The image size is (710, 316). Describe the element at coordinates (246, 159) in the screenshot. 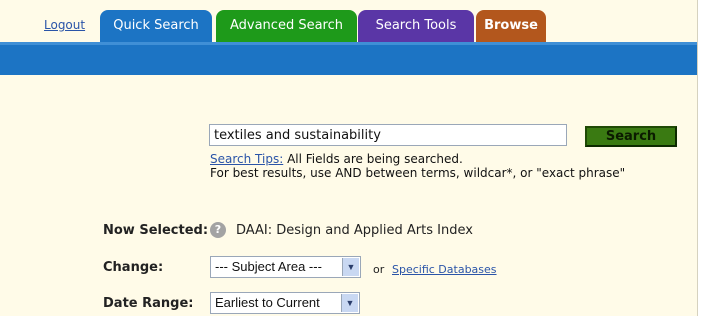

I see `search-tips-link: Search Tips:` at that location.